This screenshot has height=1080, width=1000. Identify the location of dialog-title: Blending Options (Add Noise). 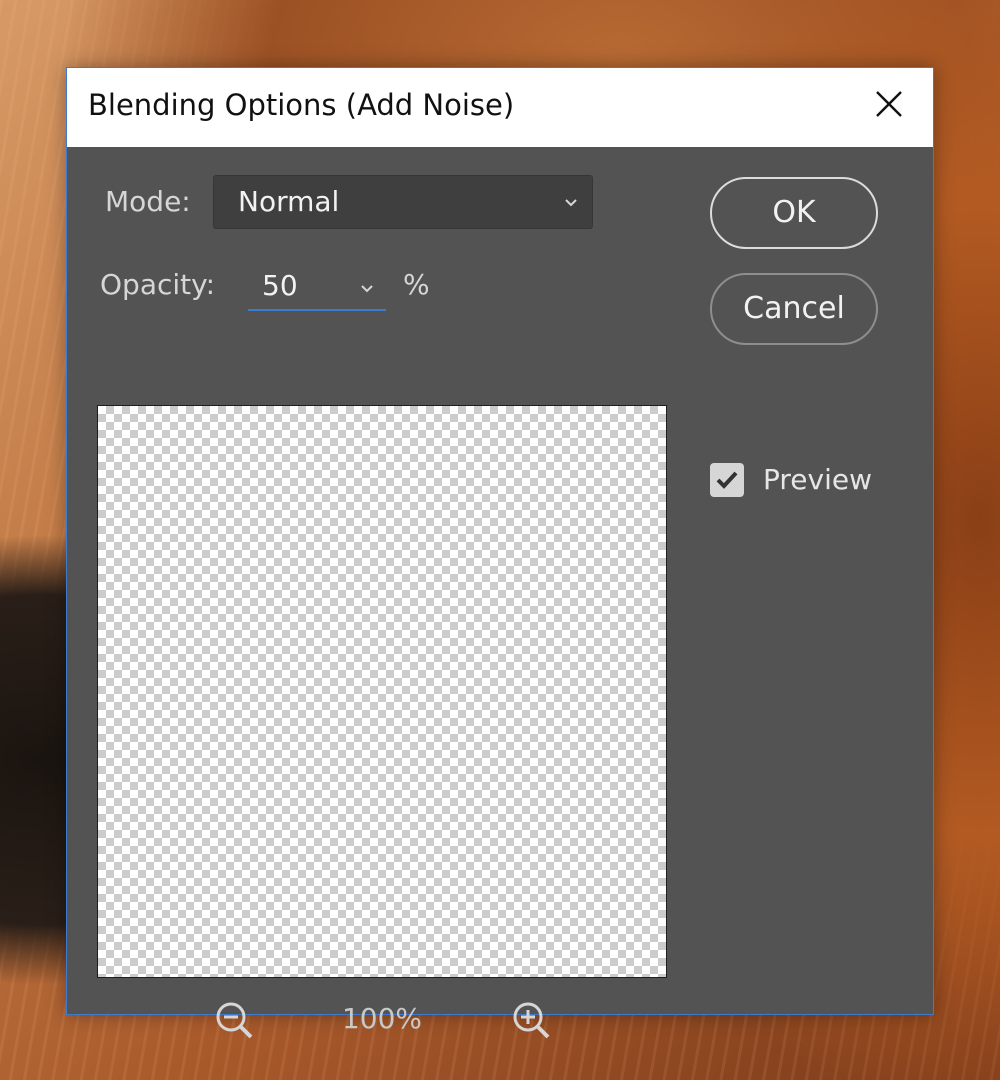
(301, 105).